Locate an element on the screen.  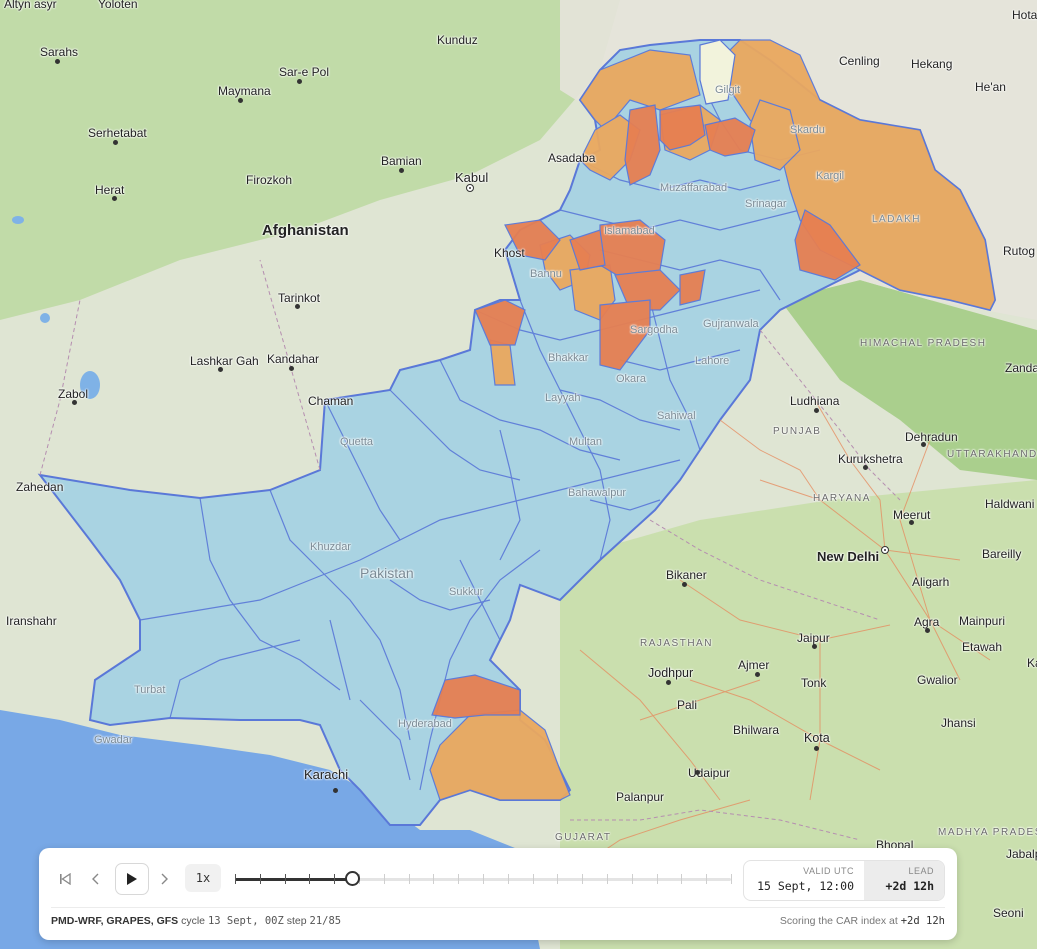
place-label: Lahore is located at coordinates (712, 361).